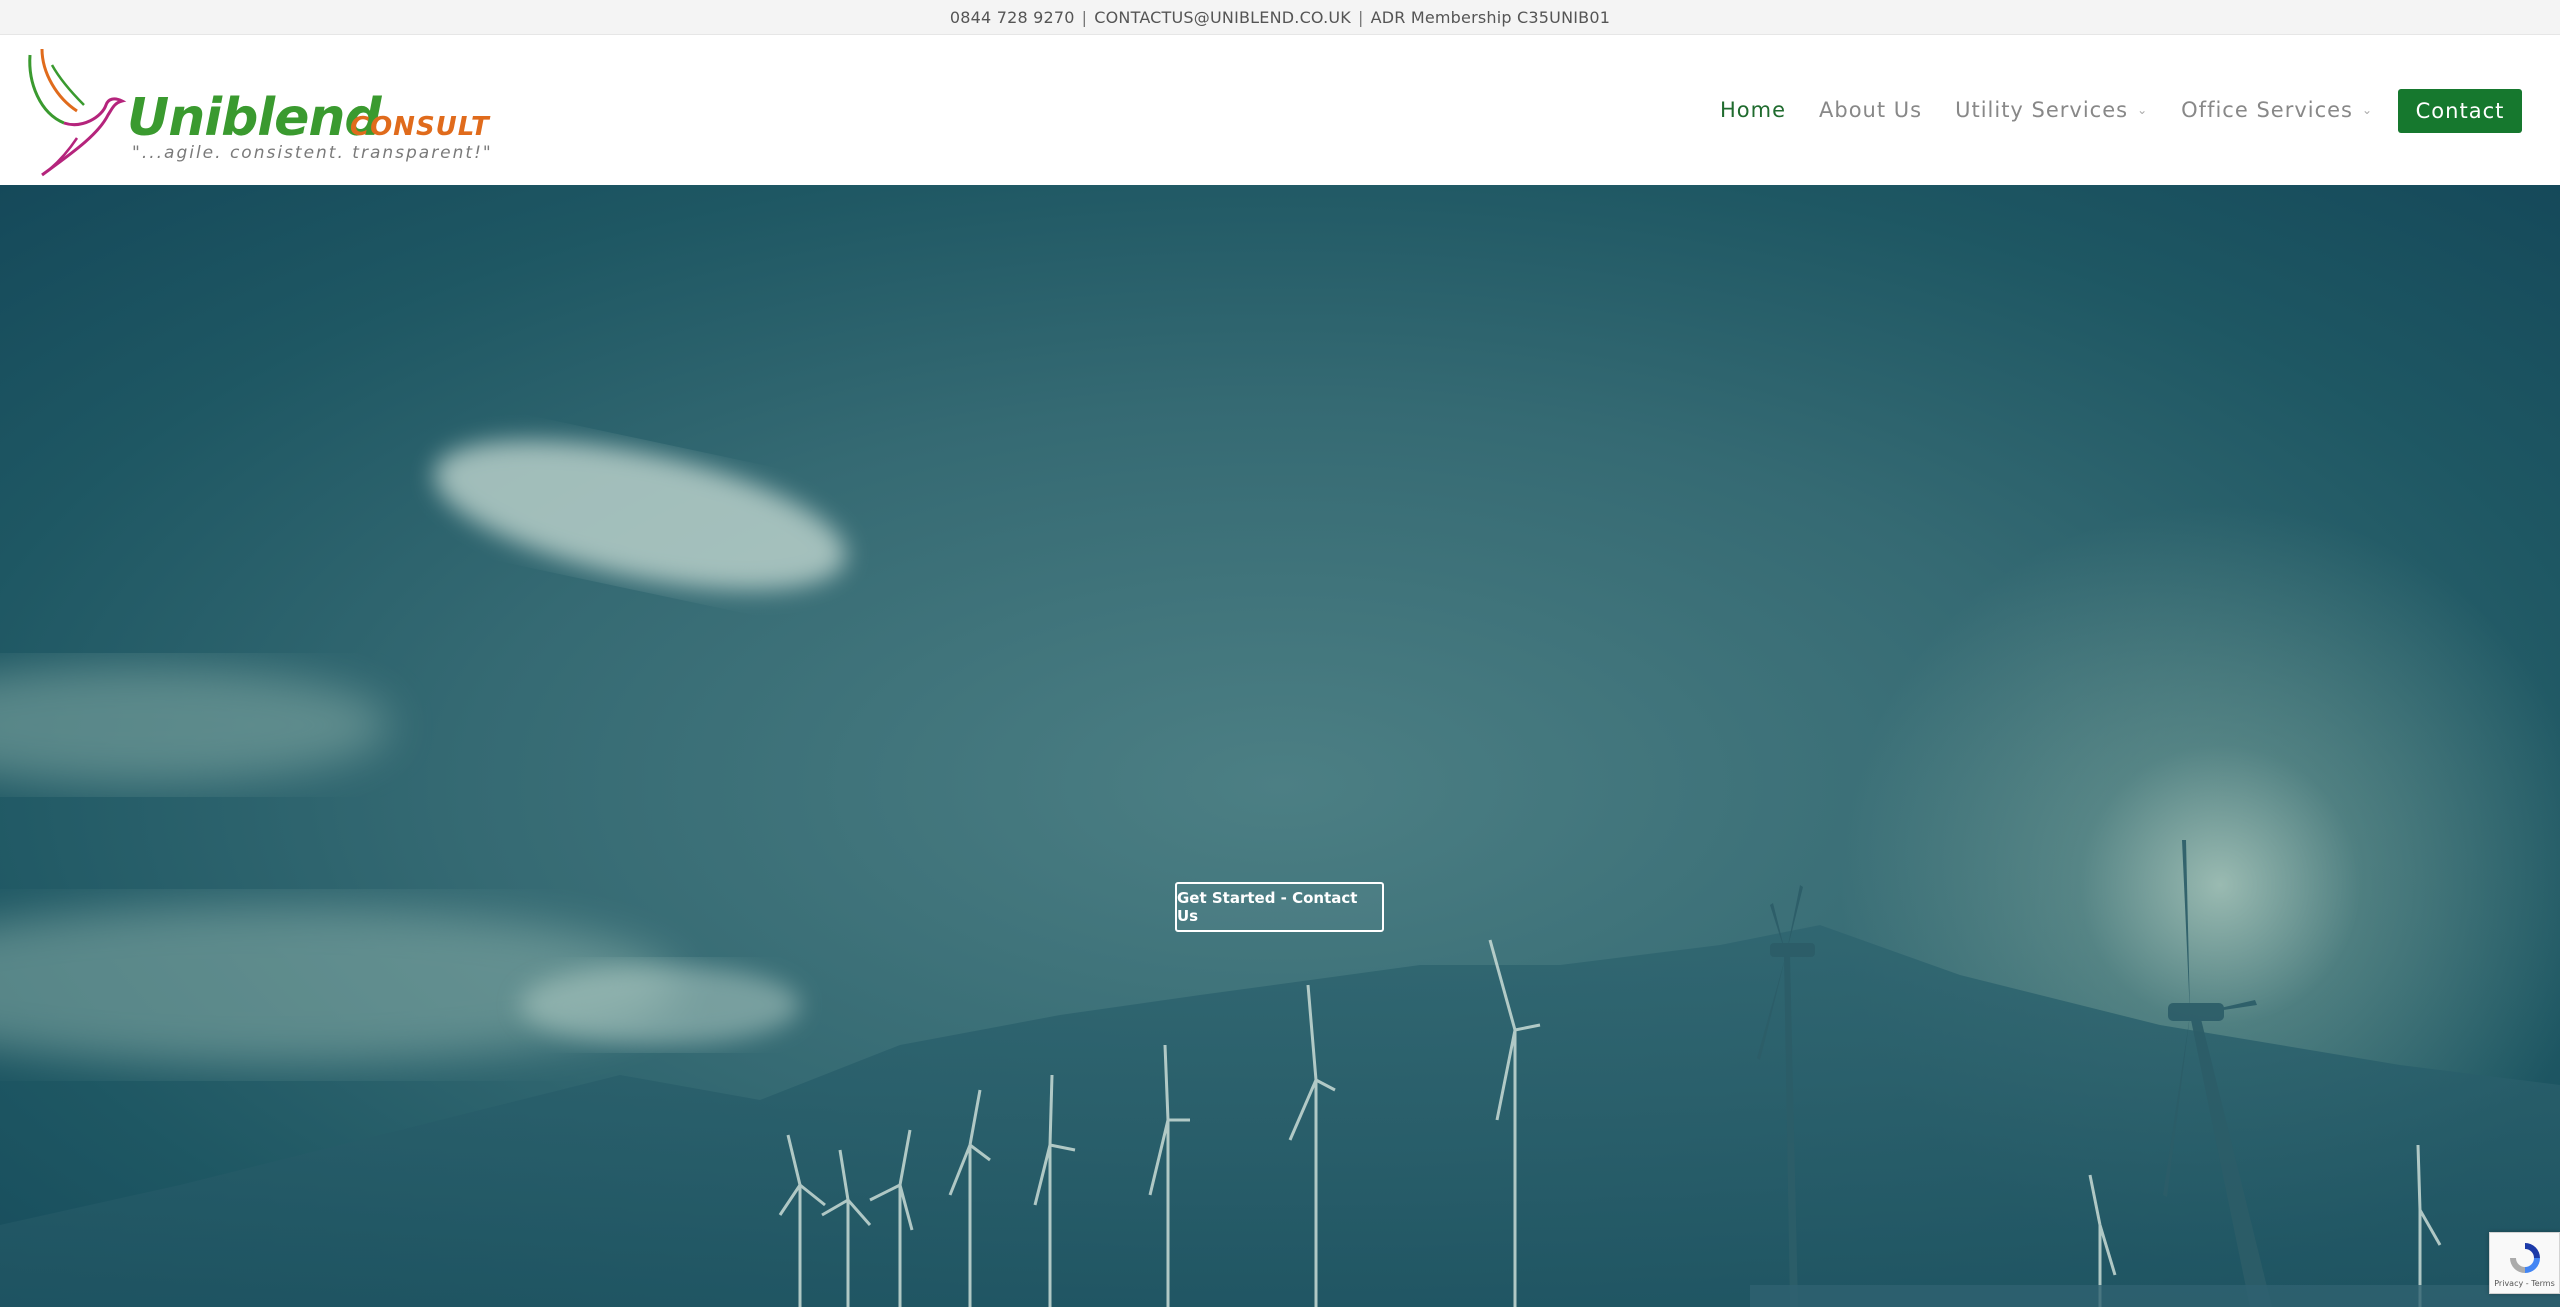 The image size is (2560, 1307). I want to click on bird-logo-icon, so click(77, 112).